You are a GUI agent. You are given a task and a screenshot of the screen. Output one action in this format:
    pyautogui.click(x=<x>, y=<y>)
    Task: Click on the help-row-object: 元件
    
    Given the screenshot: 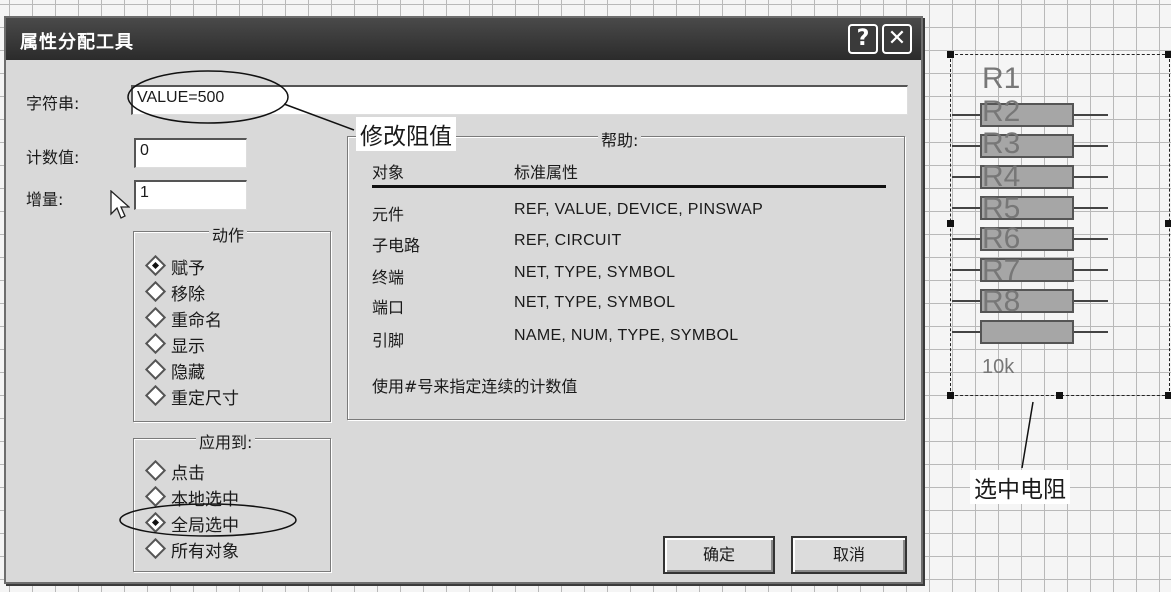 What is the action you would take?
    pyautogui.click(x=388, y=214)
    